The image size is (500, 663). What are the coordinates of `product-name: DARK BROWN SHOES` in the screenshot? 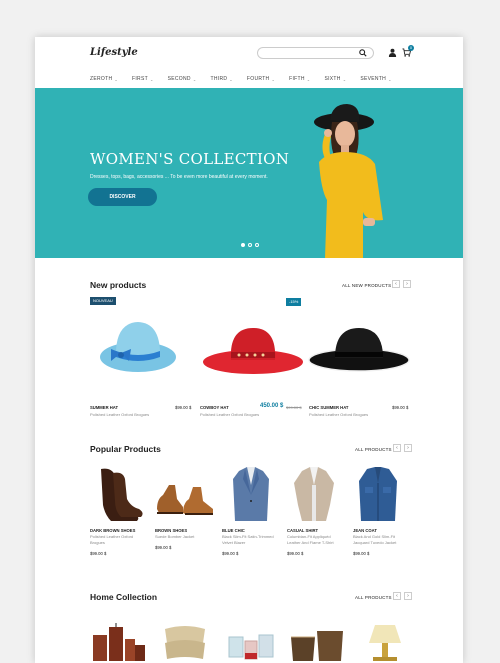 It's located at (112, 530).